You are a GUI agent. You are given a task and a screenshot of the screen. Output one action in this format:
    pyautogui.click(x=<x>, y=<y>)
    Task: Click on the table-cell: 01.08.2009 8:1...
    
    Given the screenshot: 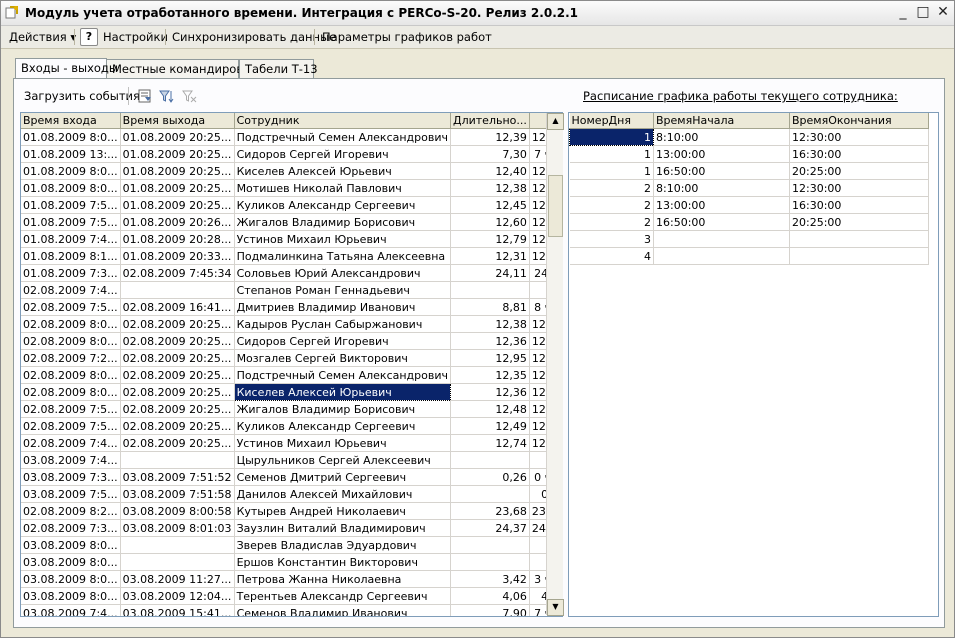 What is the action you would take?
    pyautogui.click(x=71, y=256)
    